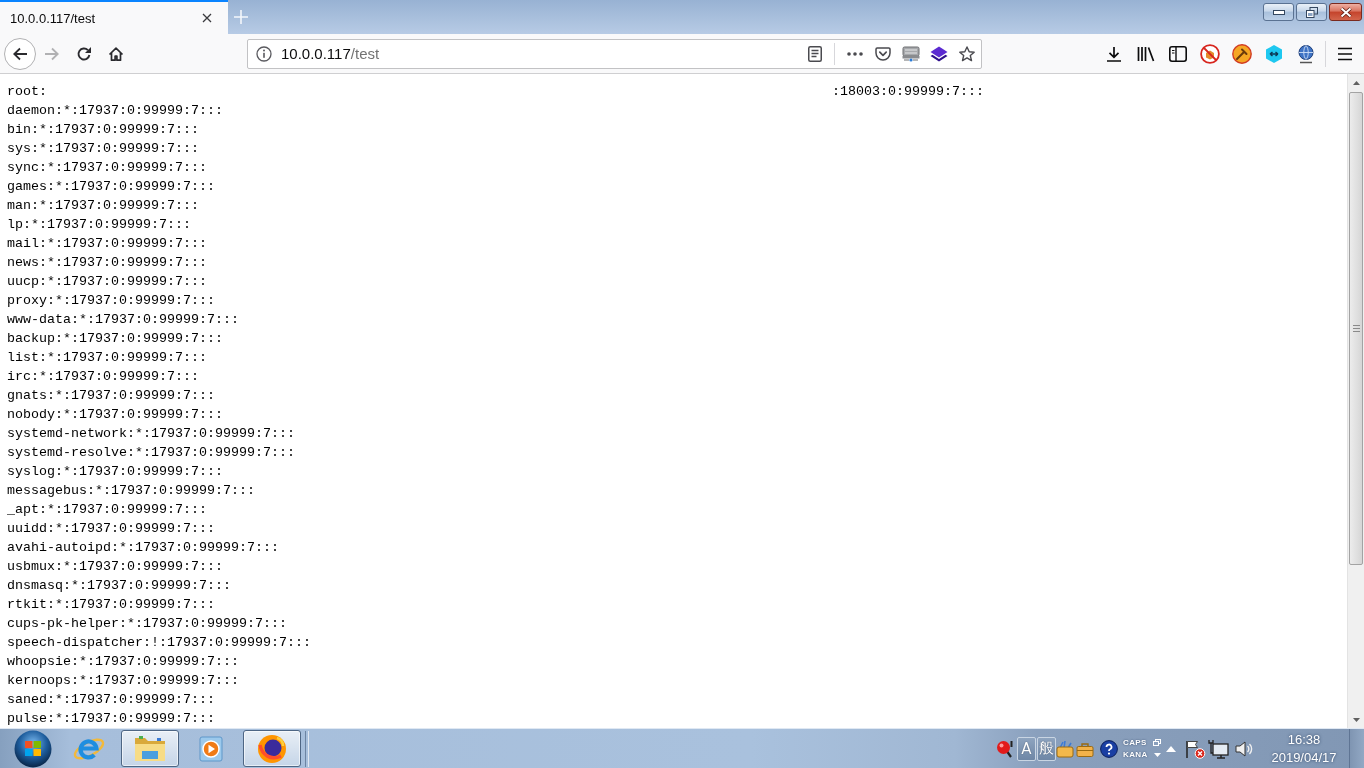 The width and height of the screenshot is (1364, 768). What do you see at coordinates (1135, 754) in the screenshot?
I see `kana-indicator: KANA` at bounding box center [1135, 754].